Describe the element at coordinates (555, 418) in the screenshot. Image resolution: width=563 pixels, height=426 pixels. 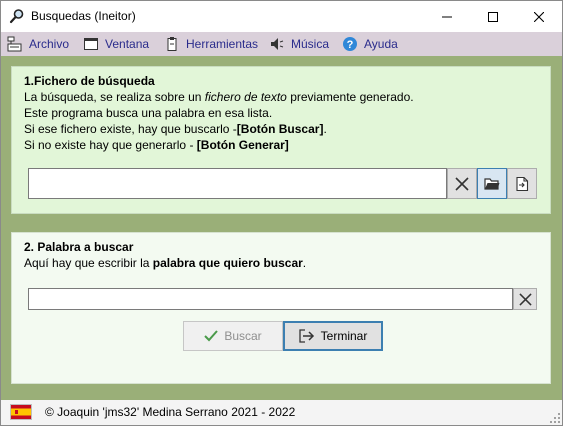
I see `resize-grip-icon` at that location.